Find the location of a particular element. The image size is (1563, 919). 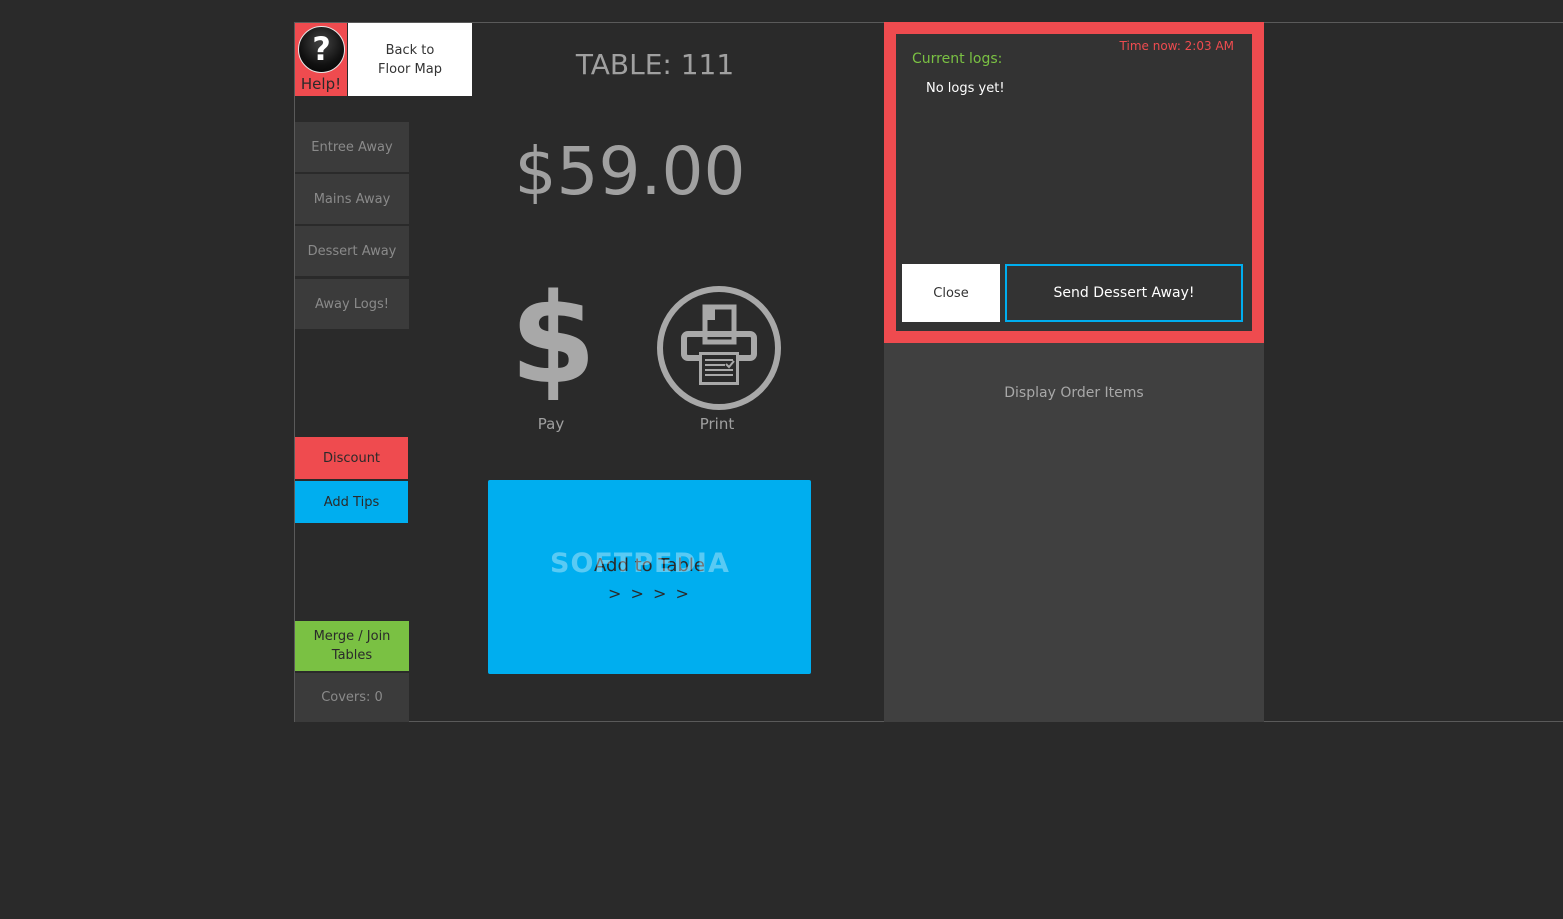

back-to-floor-map-button: Back to Floor Map is located at coordinates (410, 59).